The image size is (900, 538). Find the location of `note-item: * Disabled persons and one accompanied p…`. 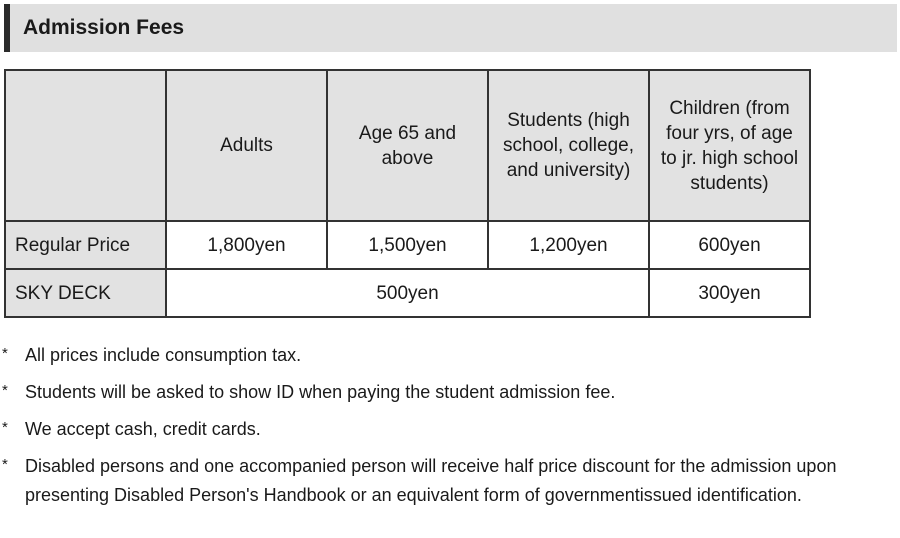

note-item: * Disabled persons and one accompanied p… is located at coordinates (450, 481).